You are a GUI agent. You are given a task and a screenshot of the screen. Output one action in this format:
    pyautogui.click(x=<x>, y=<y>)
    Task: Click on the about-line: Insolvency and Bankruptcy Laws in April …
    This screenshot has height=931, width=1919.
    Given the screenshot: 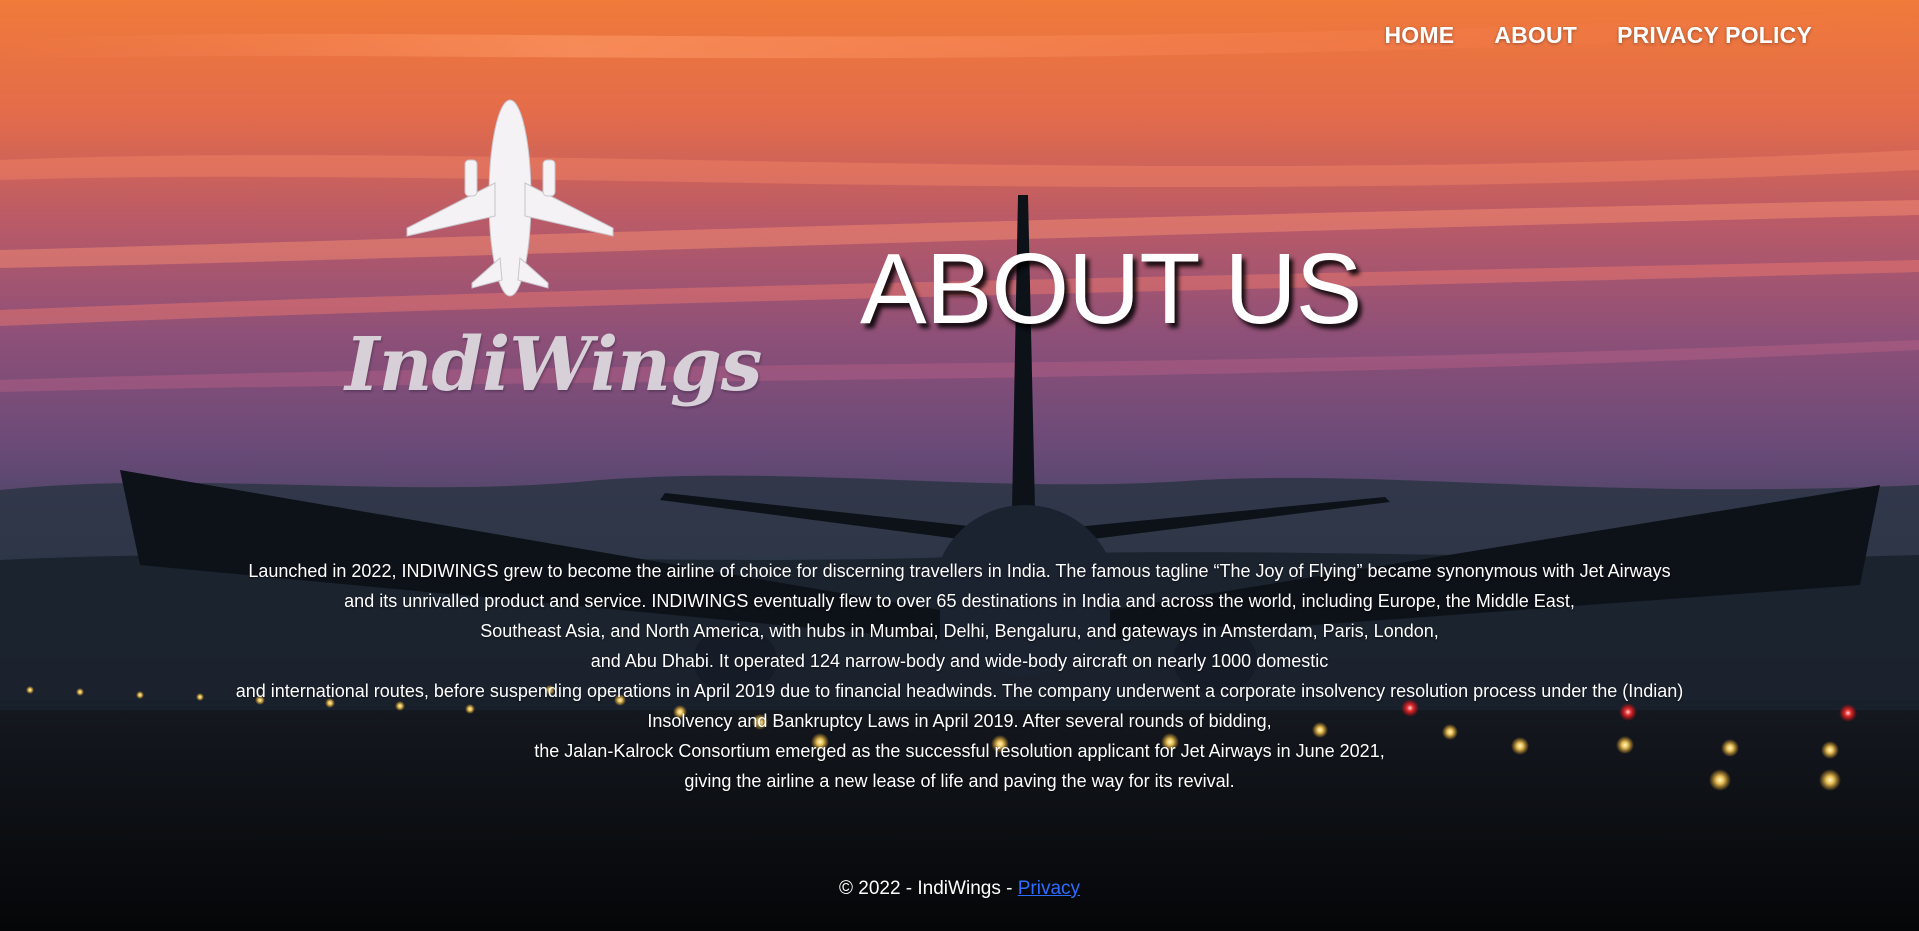 What is the action you would take?
    pyautogui.click(x=959, y=721)
    